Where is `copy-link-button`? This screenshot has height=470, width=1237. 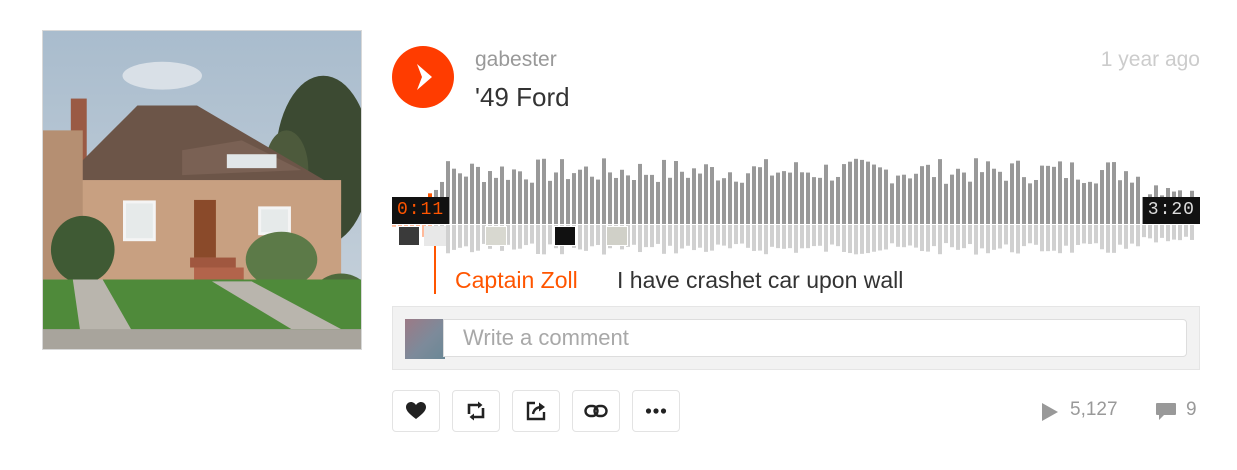
copy-link-button is located at coordinates (596, 411).